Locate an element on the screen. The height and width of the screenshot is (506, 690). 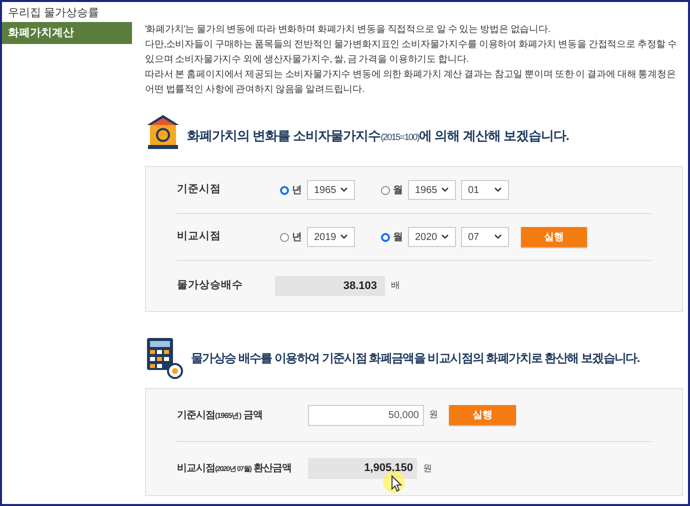
result-value: 38.103 is located at coordinates (330, 286).